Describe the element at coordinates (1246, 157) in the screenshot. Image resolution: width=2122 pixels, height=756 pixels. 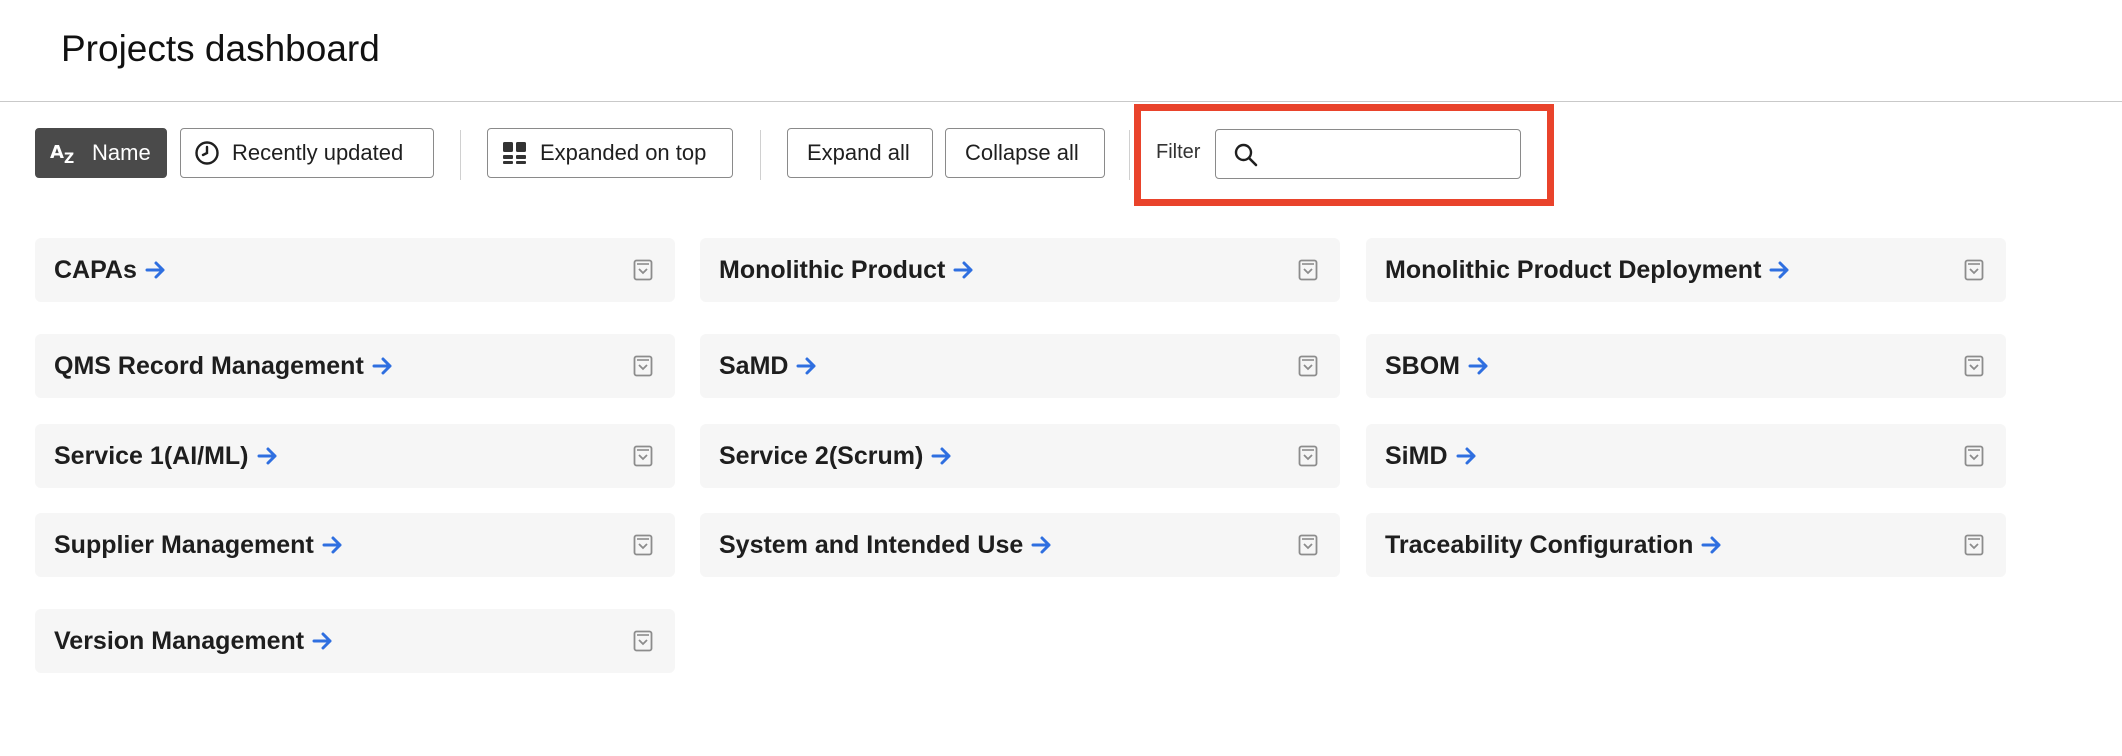
I see `search-icon` at that location.